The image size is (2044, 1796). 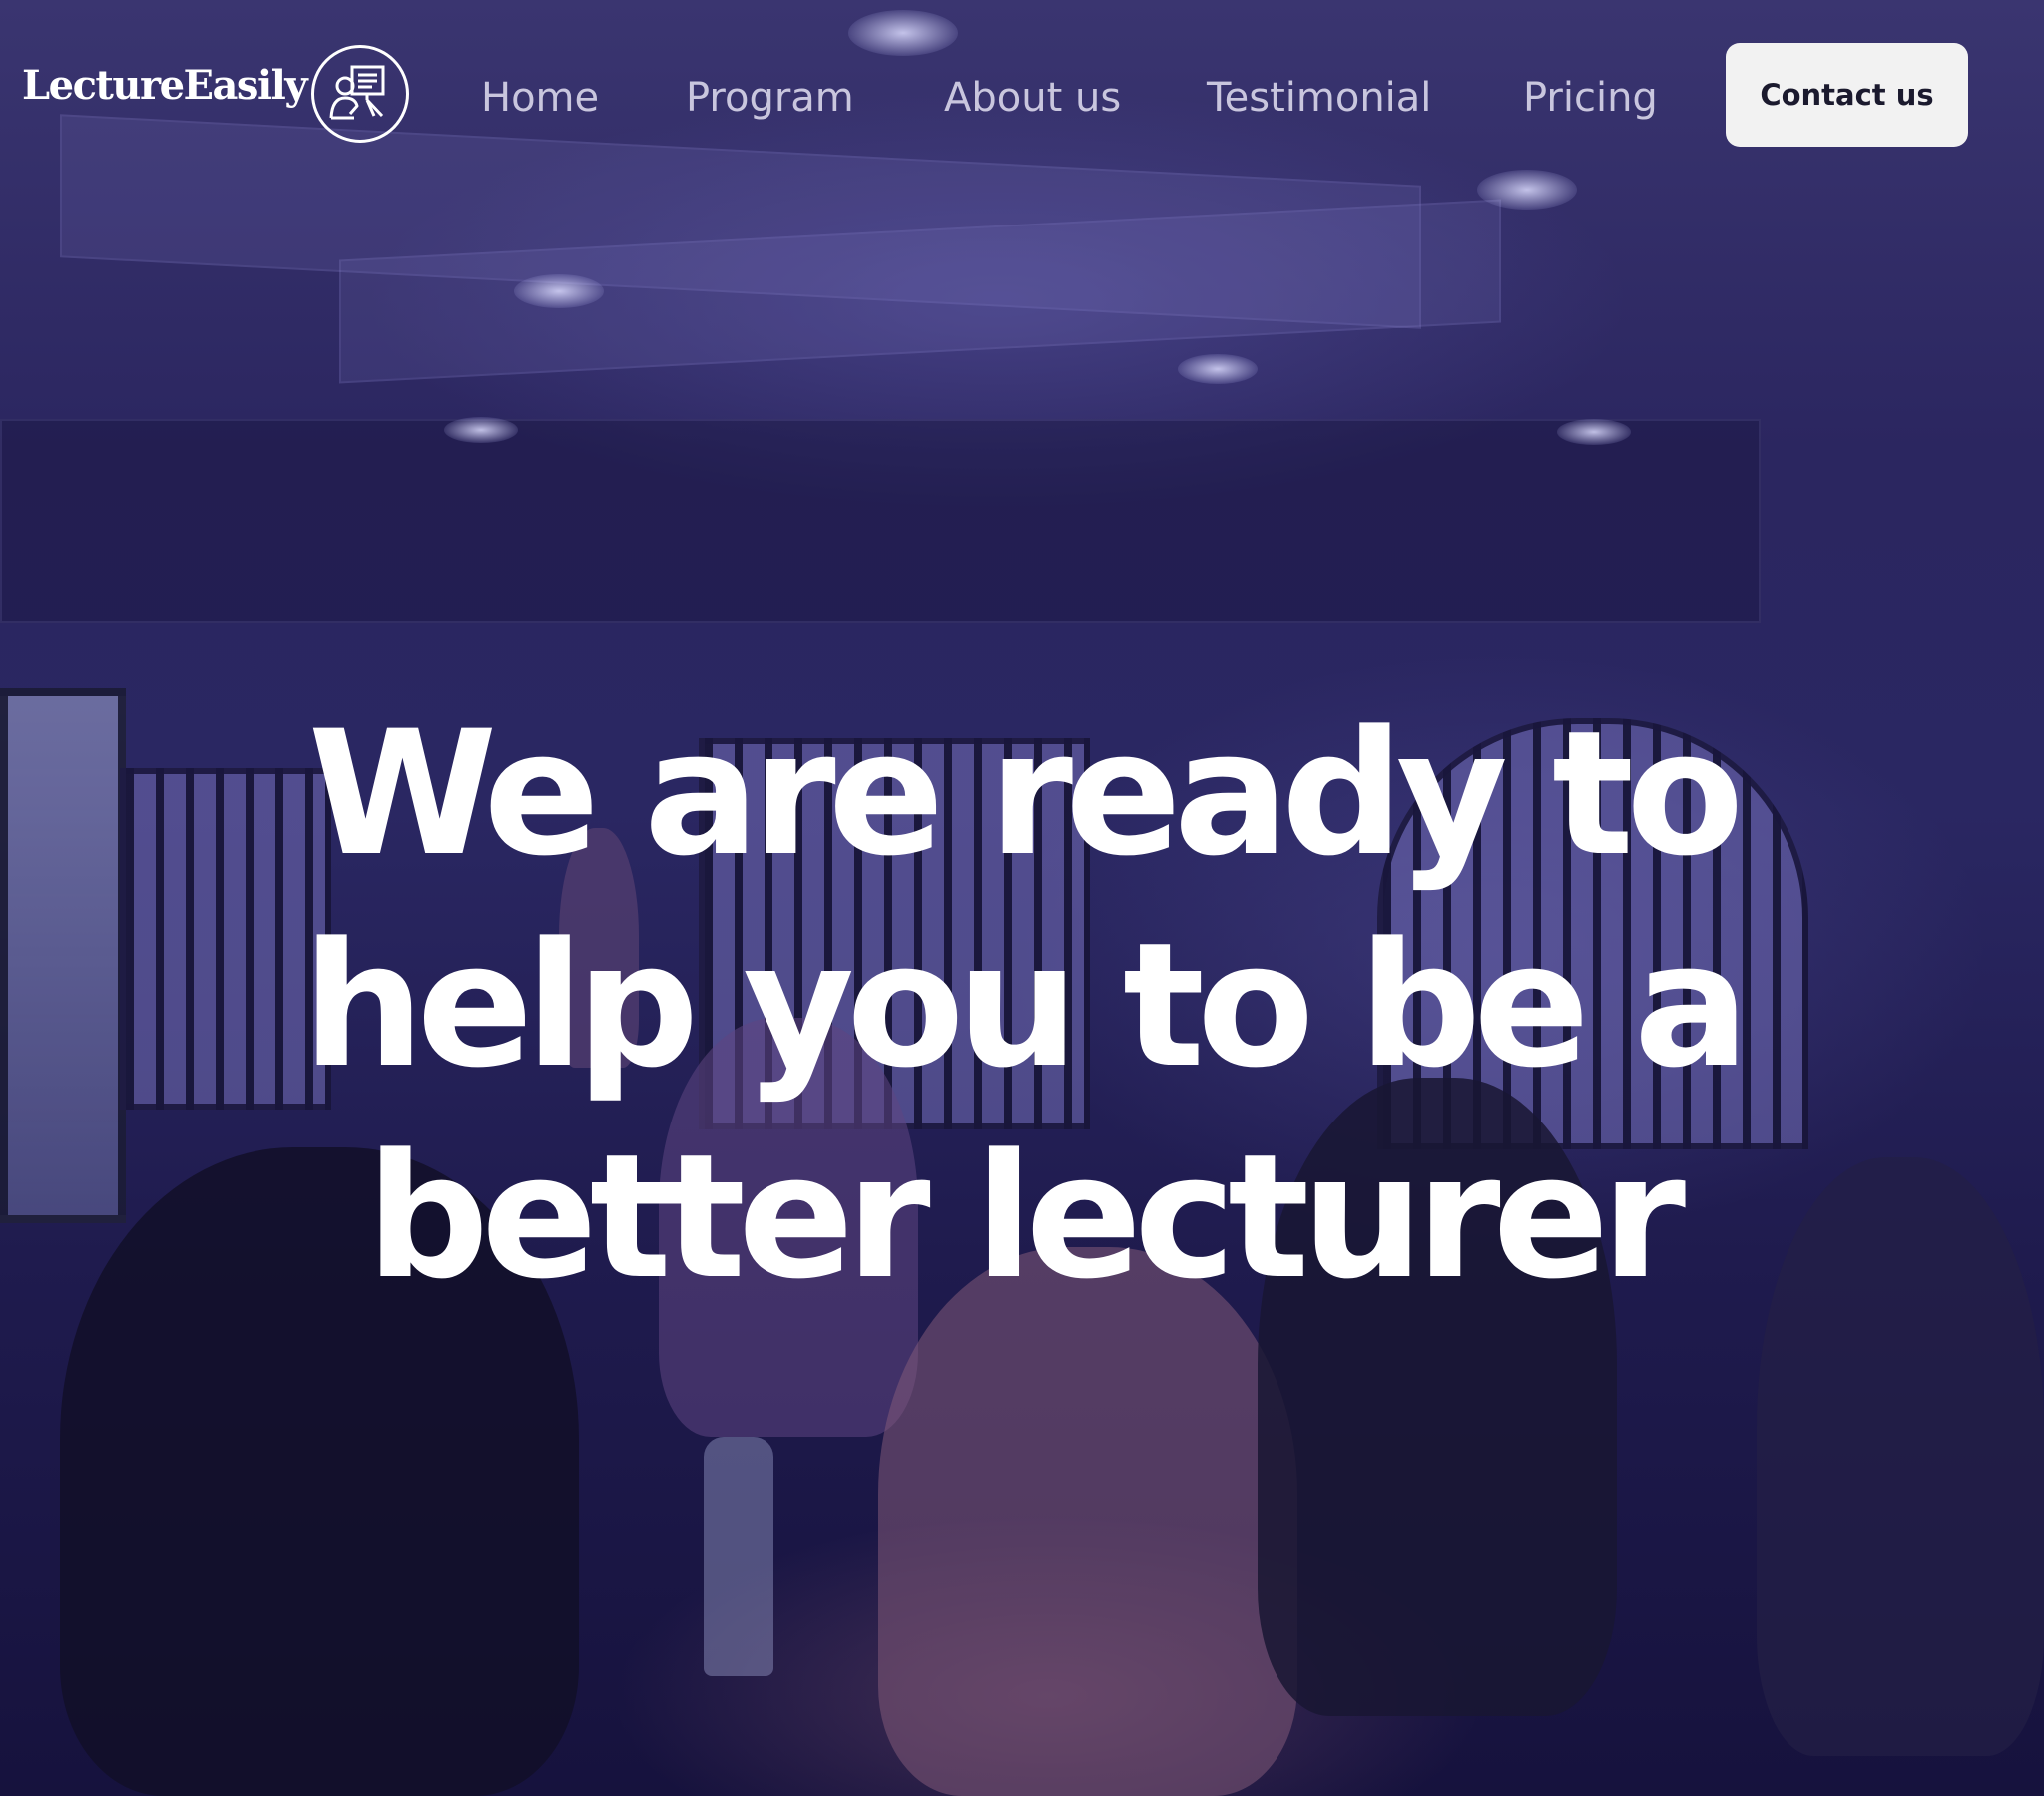 I want to click on audience-figure, so click(x=1087, y=1521).